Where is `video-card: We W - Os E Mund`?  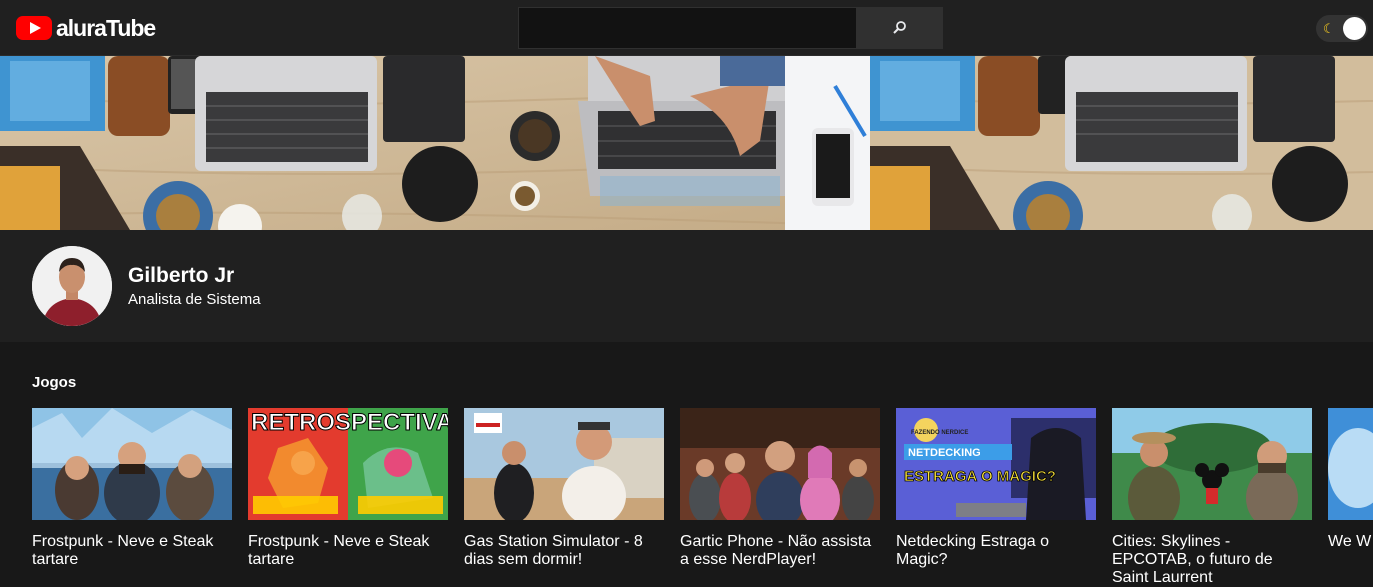
video-card: We W - Os E Mund is located at coordinates (1350, 479).